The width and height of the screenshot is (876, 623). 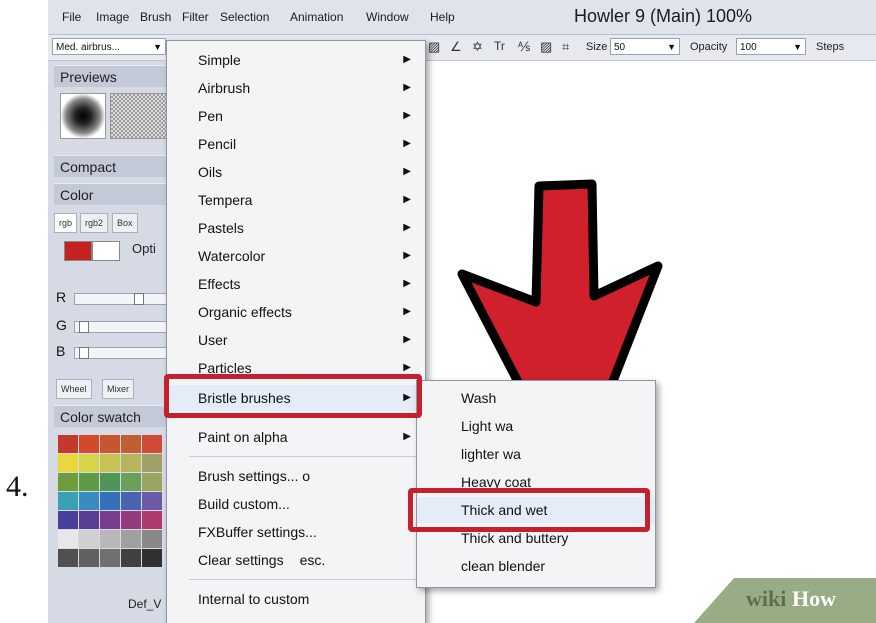 What do you see at coordinates (118, 389) in the screenshot?
I see `tab-mixer: Mixer` at bounding box center [118, 389].